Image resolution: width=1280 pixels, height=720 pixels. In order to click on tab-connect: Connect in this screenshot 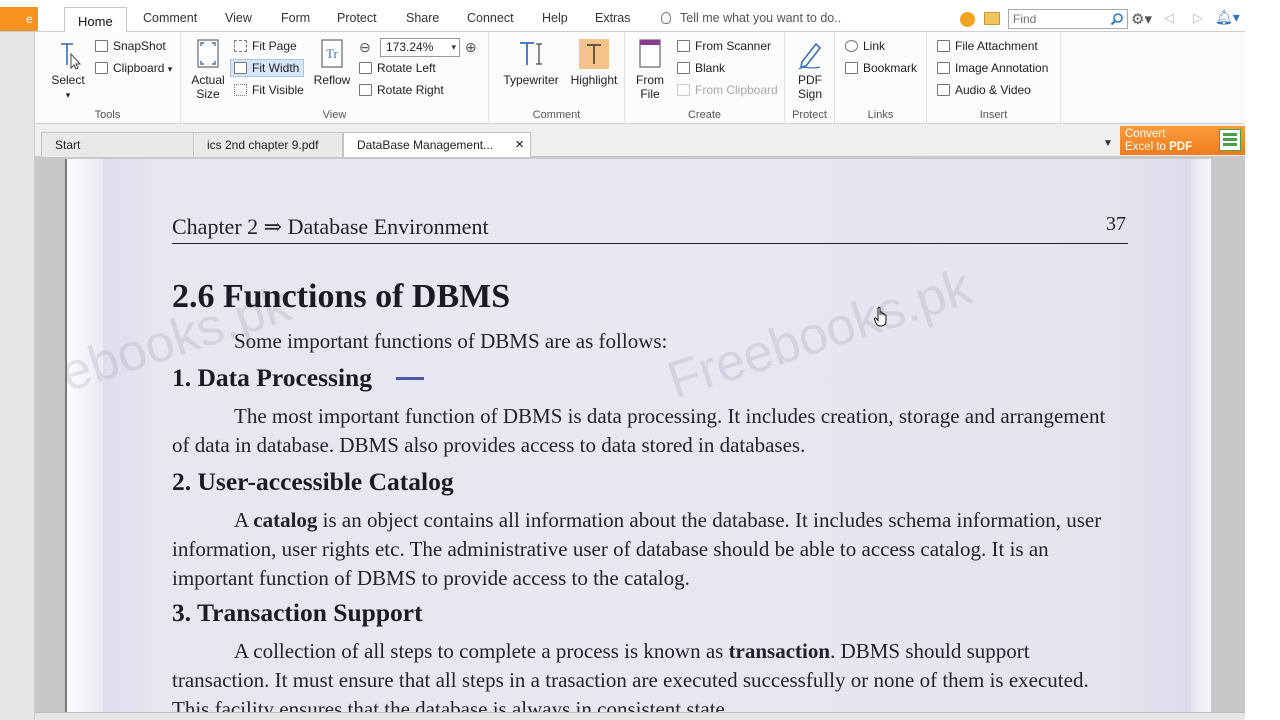, I will do `click(490, 18)`.